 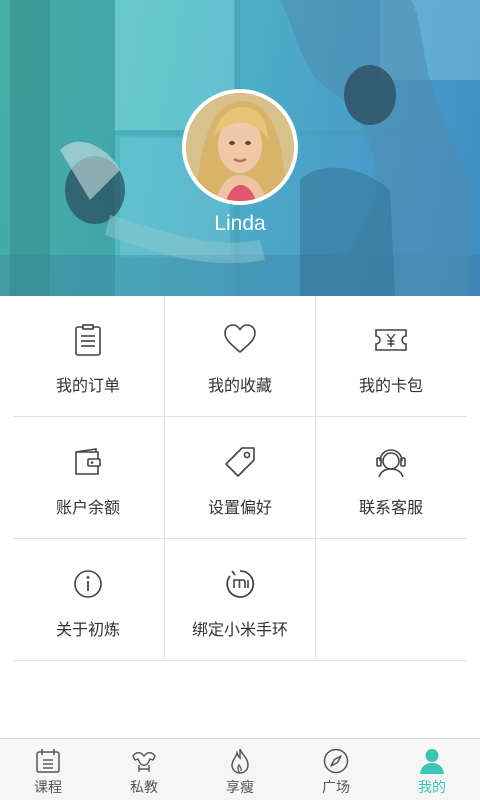 What do you see at coordinates (336, 788) in the screenshot?
I see `tab-label: 广场` at bounding box center [336, 788].